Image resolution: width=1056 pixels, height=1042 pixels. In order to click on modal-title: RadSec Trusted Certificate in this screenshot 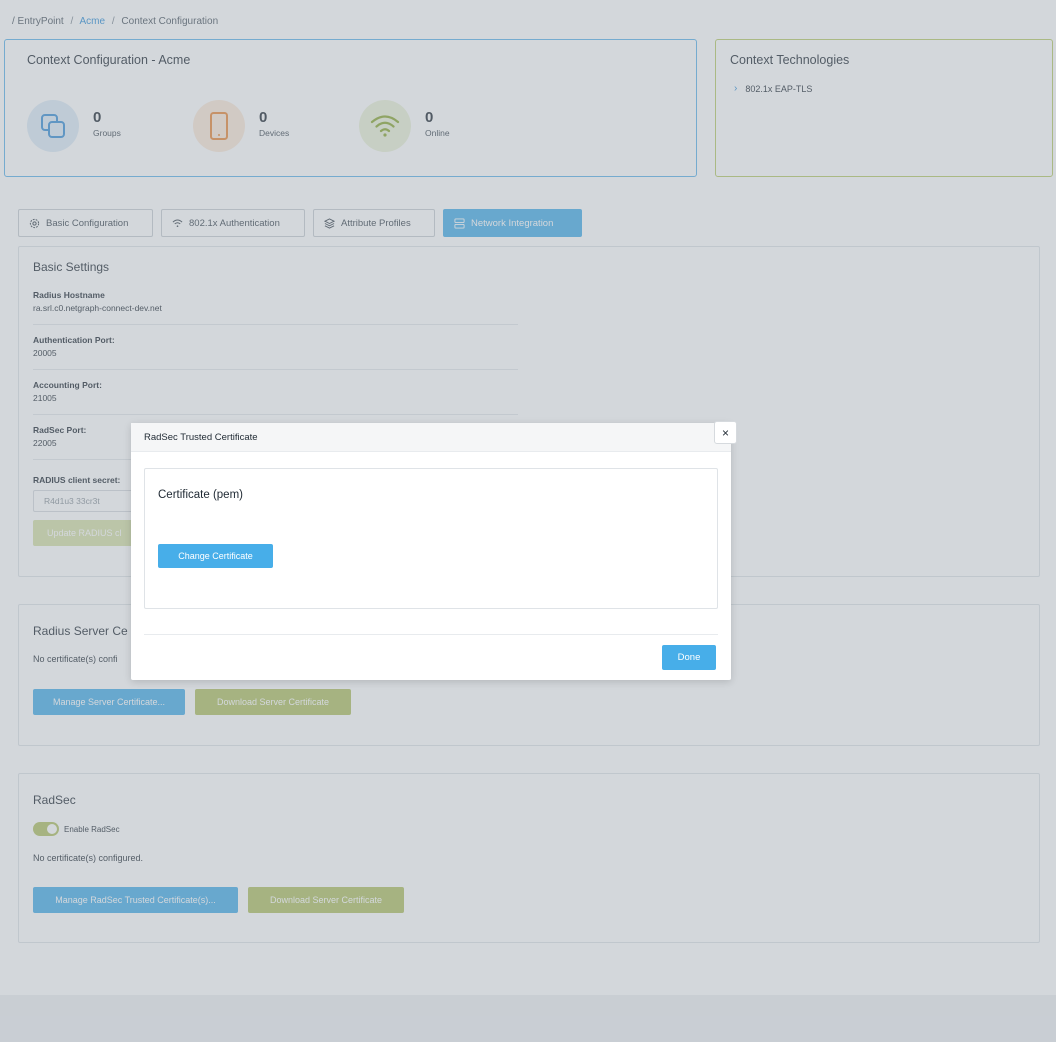, I will do `click(201, 437)`.